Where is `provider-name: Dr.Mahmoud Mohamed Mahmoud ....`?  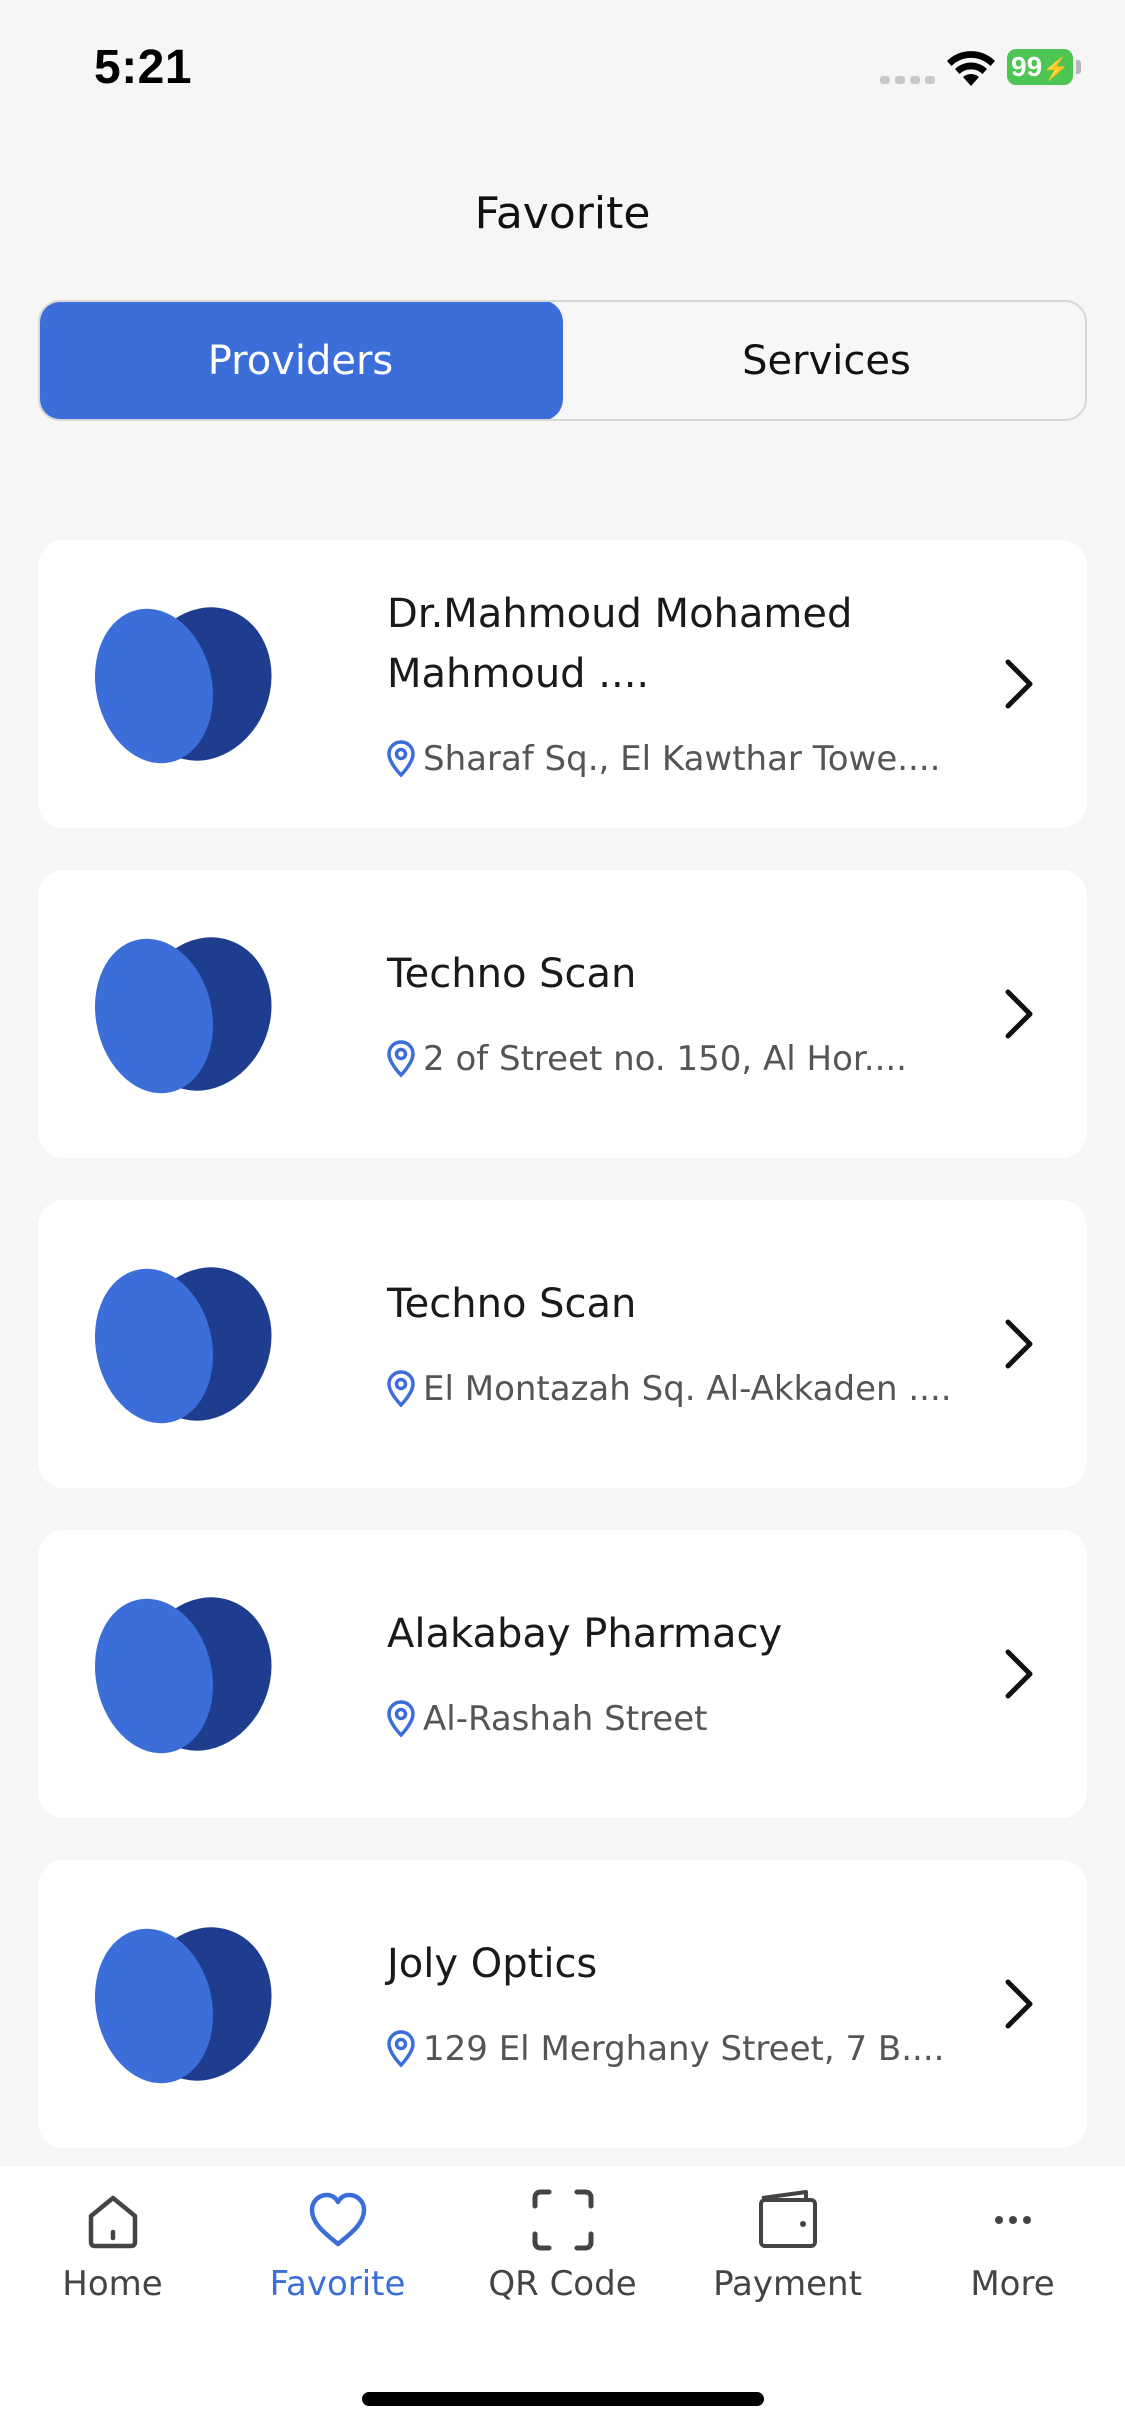
provider-name: Dr.Mahmoud Mohamed Mahmoud .... is located at coordinates (677, 644).